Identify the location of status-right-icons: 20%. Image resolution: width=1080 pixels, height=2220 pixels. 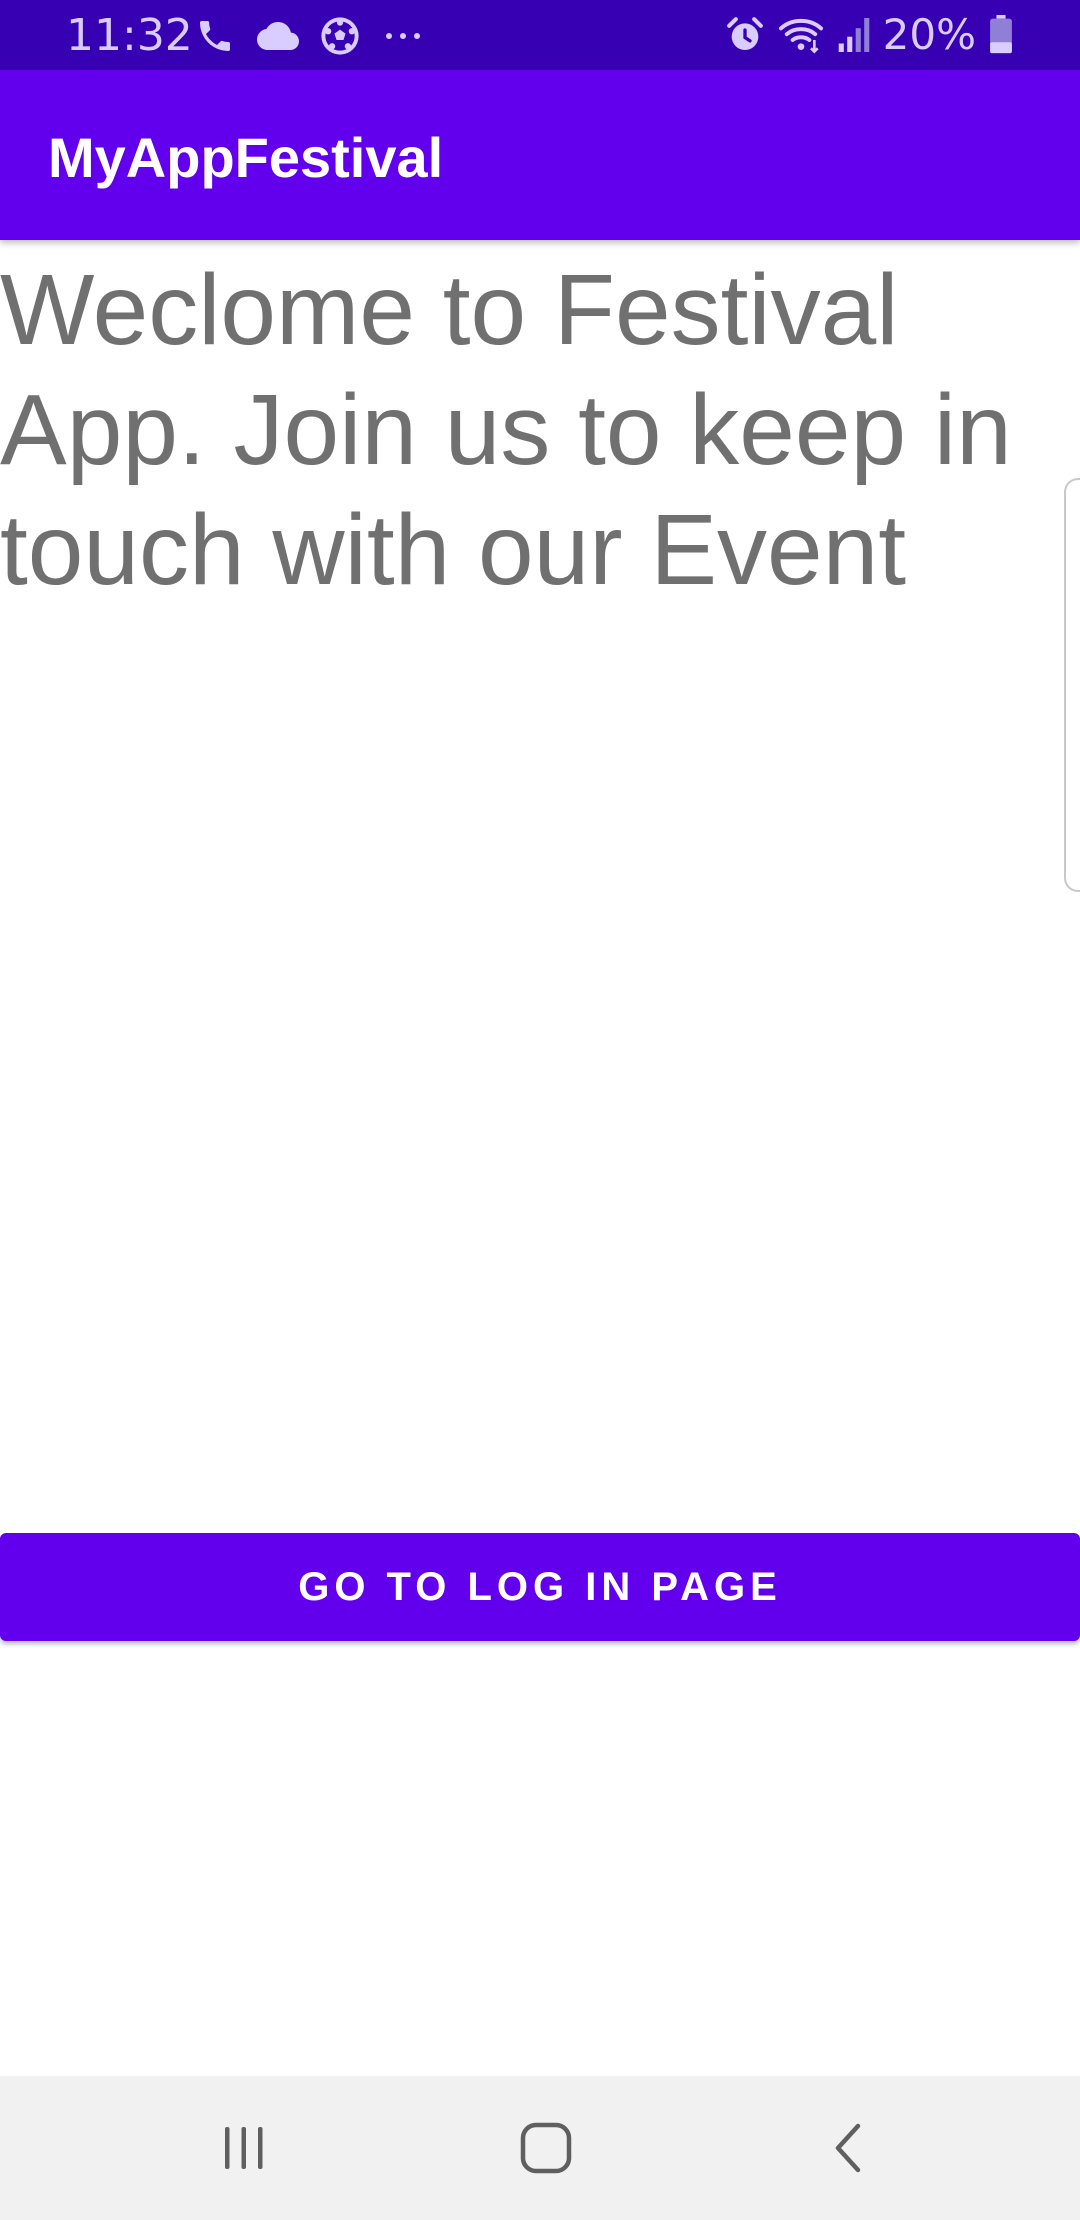
(869, 35).